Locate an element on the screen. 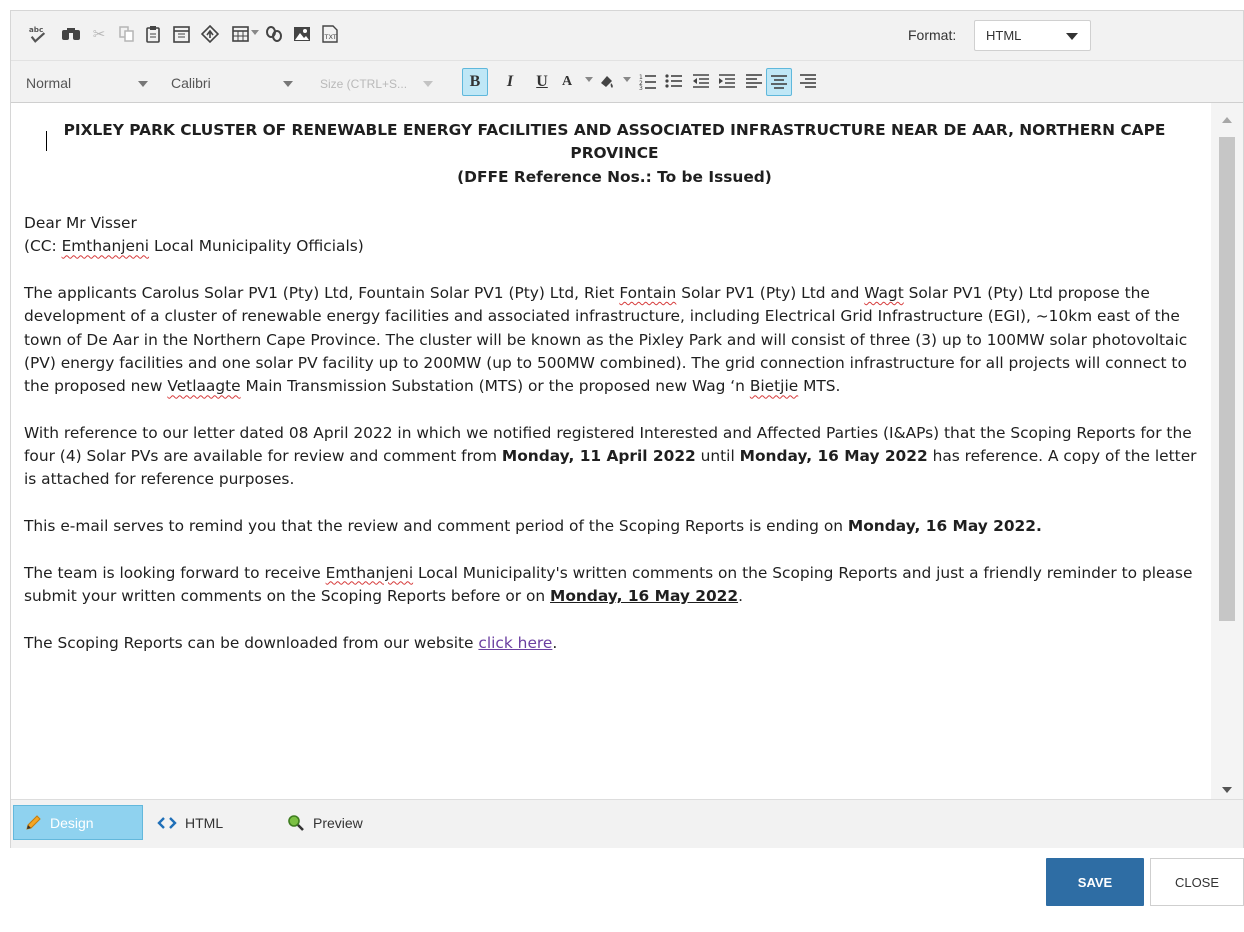  bold-button: B is located at coordinates (475, 82).